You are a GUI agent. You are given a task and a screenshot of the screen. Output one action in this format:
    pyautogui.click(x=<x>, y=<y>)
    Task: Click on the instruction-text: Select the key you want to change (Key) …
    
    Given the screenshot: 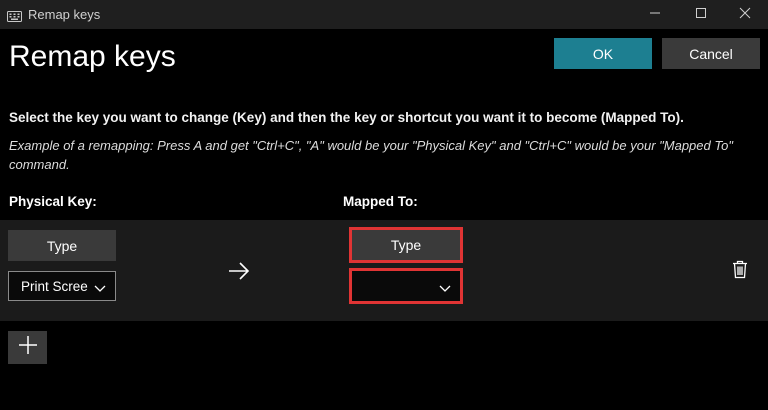 What is the action you would take?
    pyautogui.click(x=346, y=117)
    